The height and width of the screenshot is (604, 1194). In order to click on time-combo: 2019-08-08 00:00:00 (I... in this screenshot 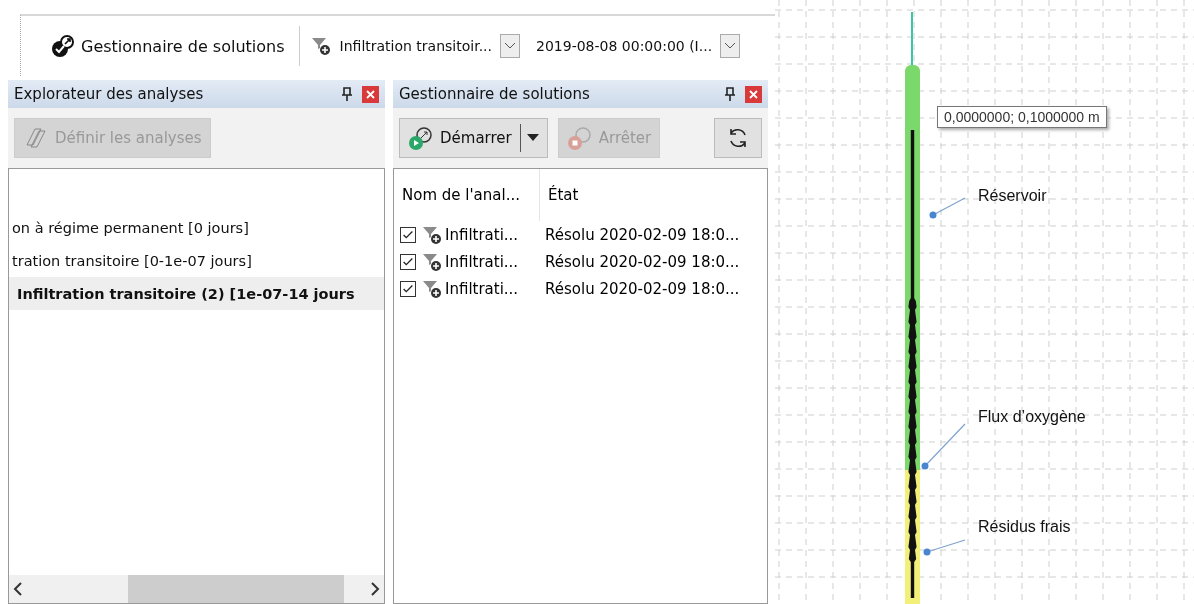, I will do `click(624, 46)`.